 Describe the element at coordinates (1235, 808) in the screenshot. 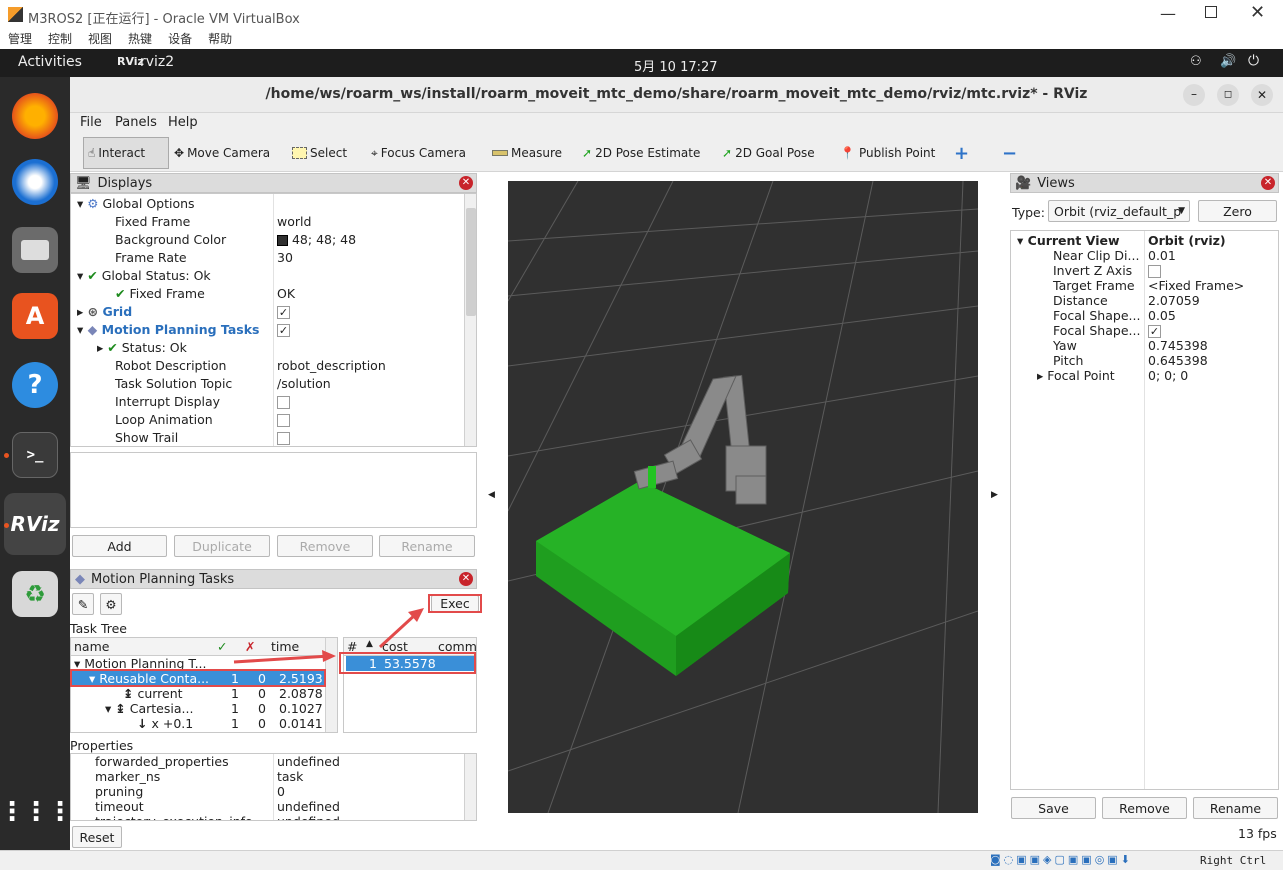

I see `rename-view-button: Rename` at that location.